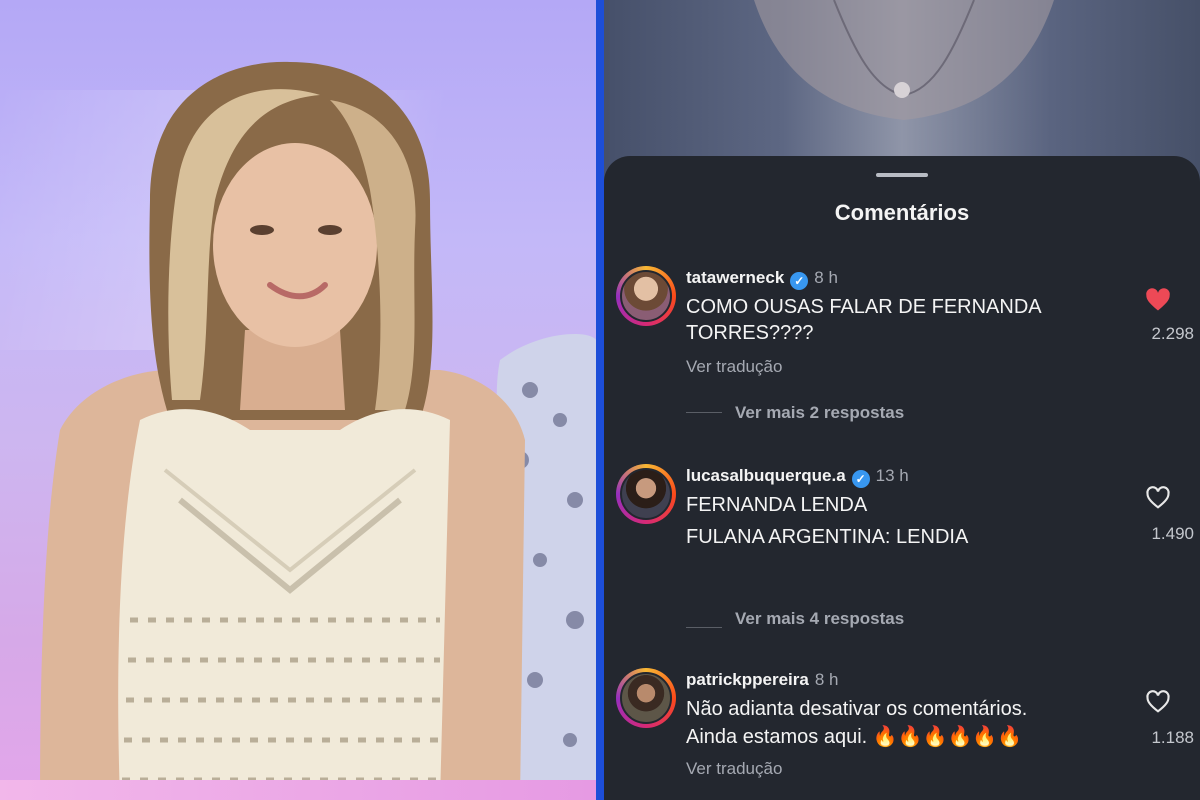  What do you see at coordinates (1172, 333) in the screenshot?
I see `like-count: 2.298` at bounding box center [1172, 333].